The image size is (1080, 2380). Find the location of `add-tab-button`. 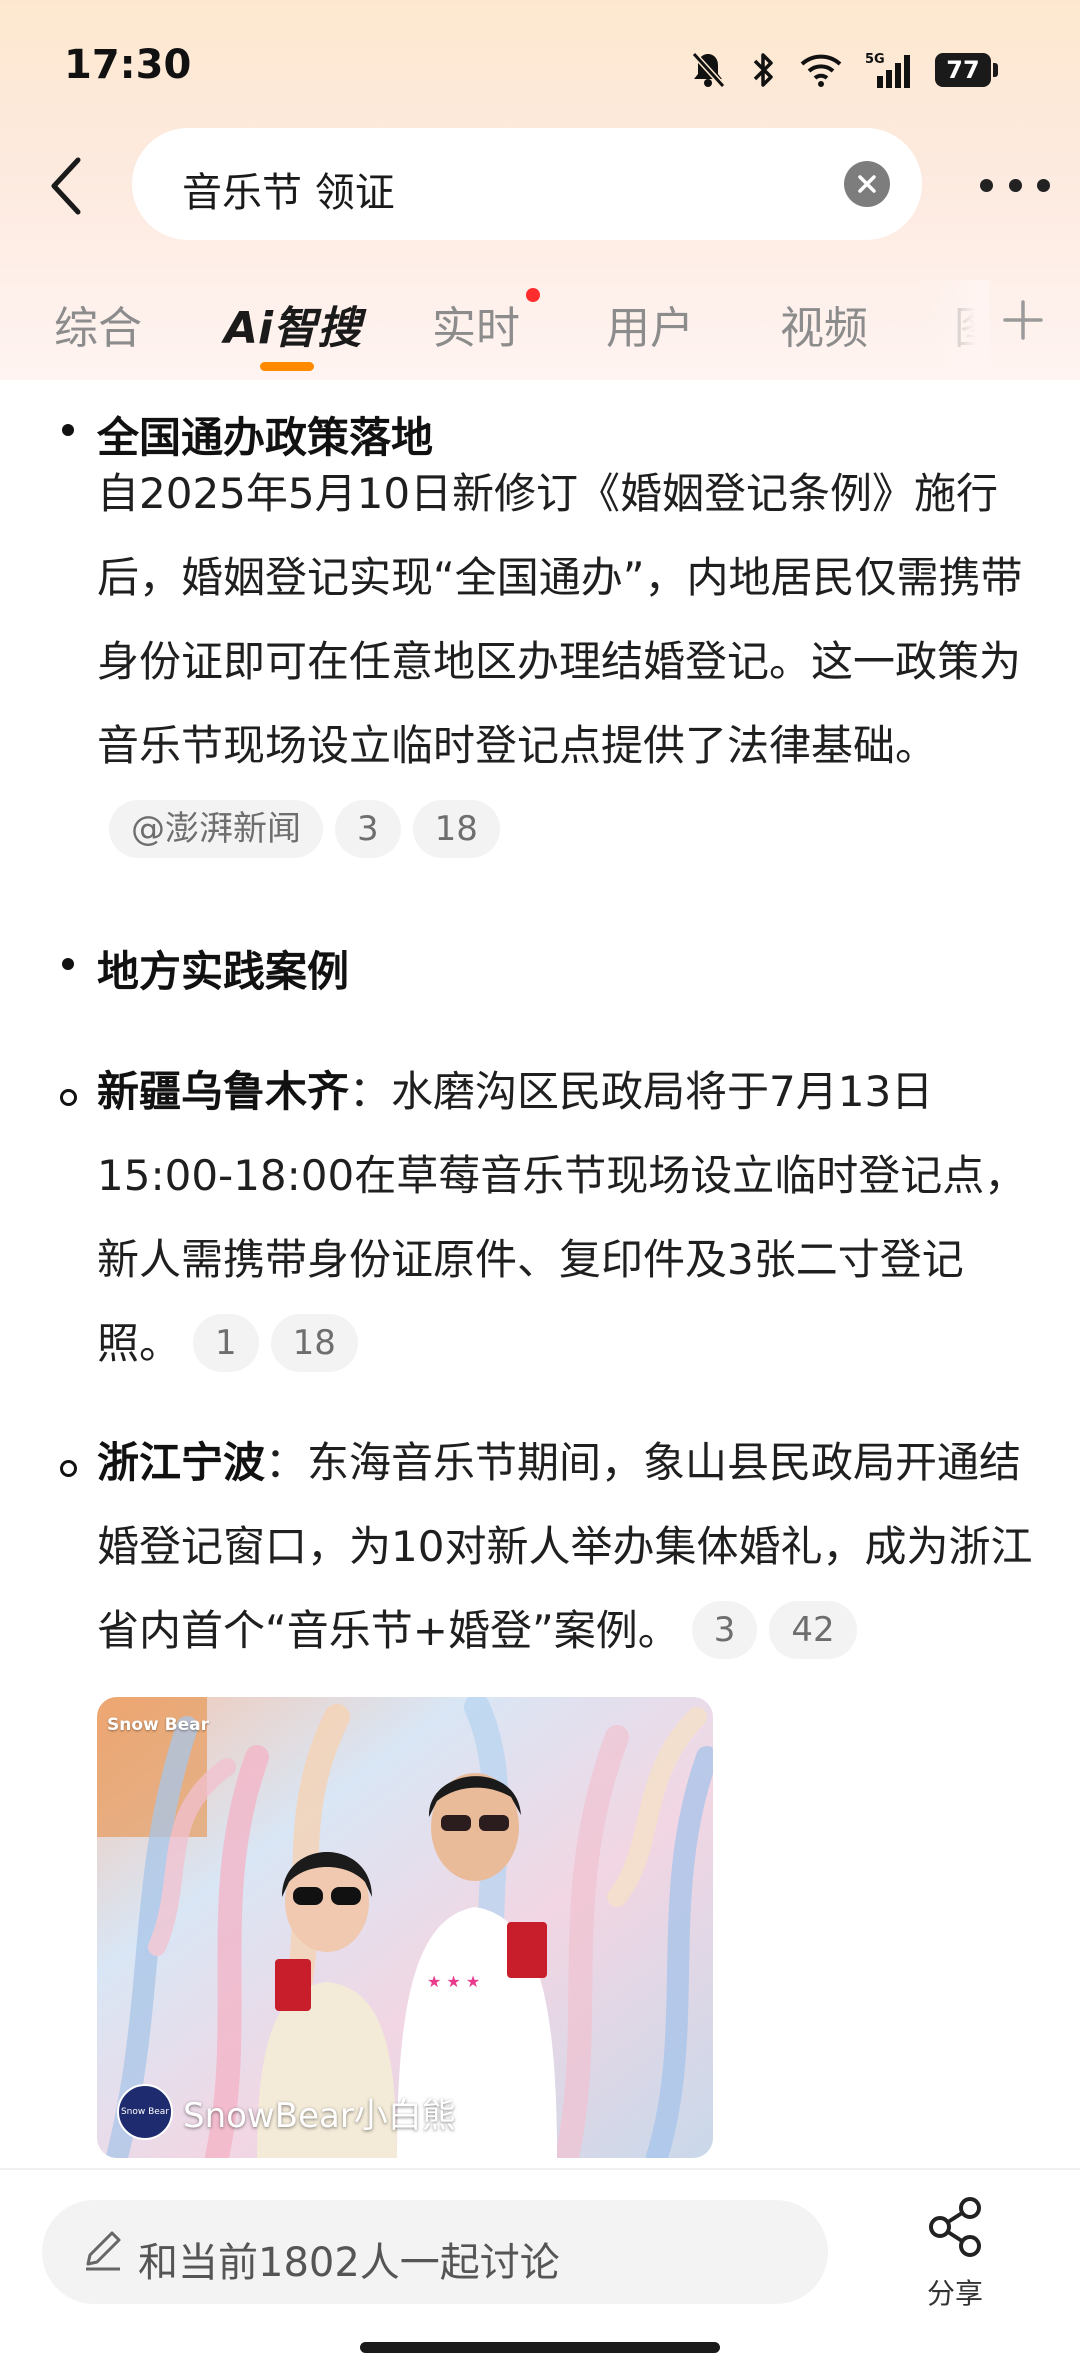

add-tab-button is located at coordinates (1023, 320).